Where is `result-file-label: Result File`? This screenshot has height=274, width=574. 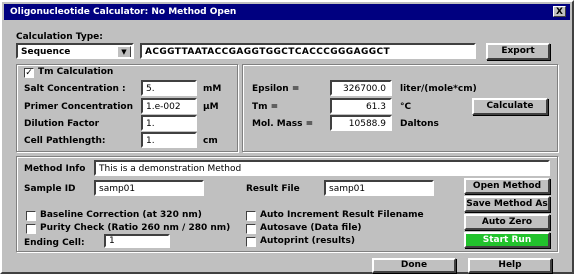
result-file-label: Result File is located at coordinates (273, 189).